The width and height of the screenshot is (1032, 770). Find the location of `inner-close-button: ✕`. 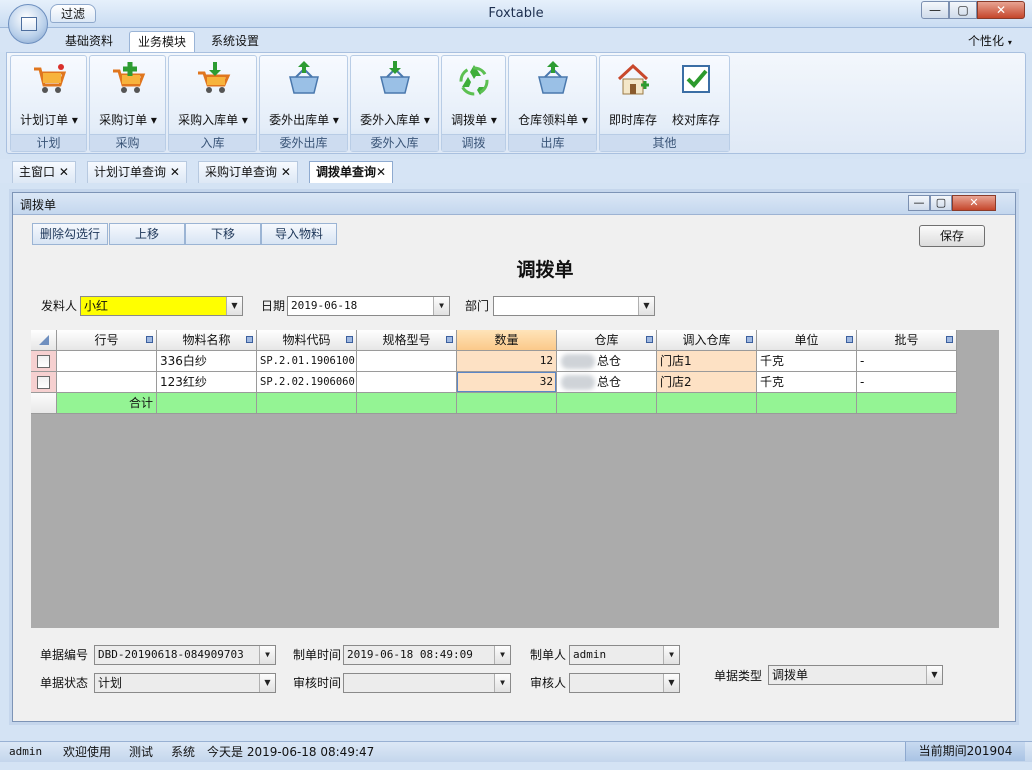

inner-close-button: ✕ is located at coordinates (974, 203).